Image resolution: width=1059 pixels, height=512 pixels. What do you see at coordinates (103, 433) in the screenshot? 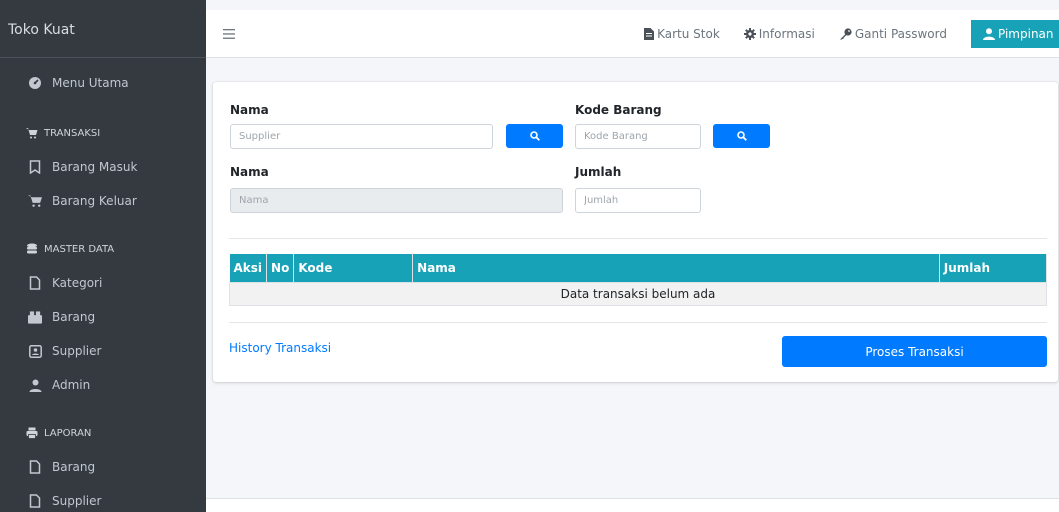
I see `sidebar-header-laporan: LAPORAN` at bounding box center [103, 433].